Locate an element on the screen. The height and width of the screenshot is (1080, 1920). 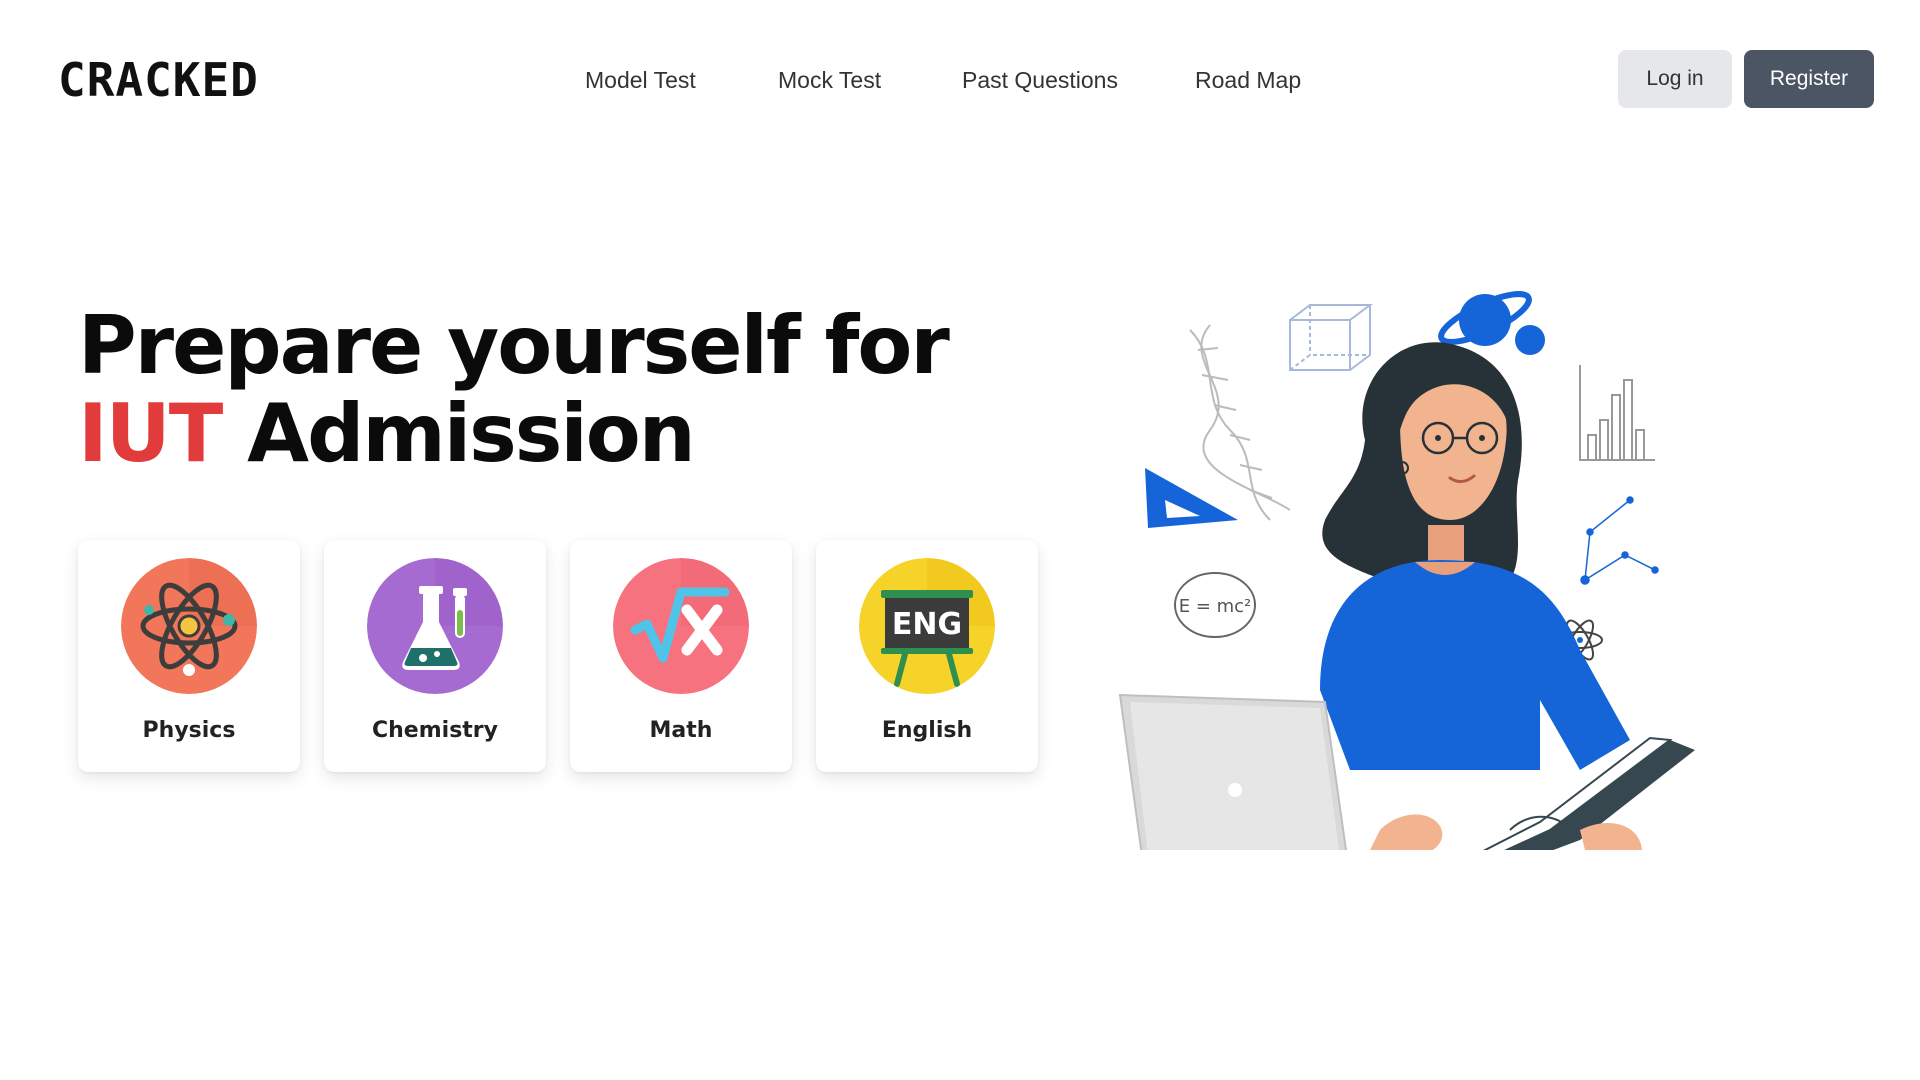
login-button: Log in is located at coordinates (1675, 79).